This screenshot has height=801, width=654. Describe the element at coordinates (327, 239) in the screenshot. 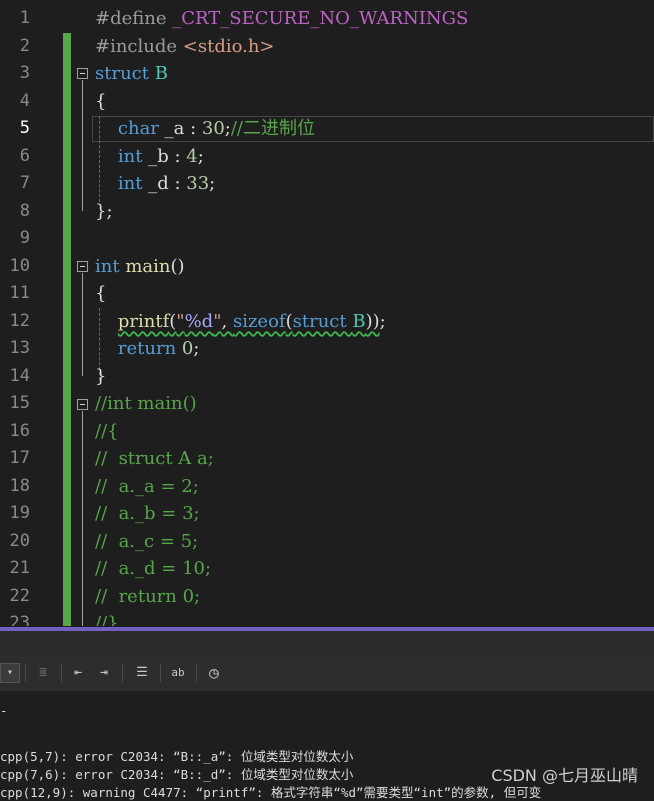

I see `code-line: 9` at that location.